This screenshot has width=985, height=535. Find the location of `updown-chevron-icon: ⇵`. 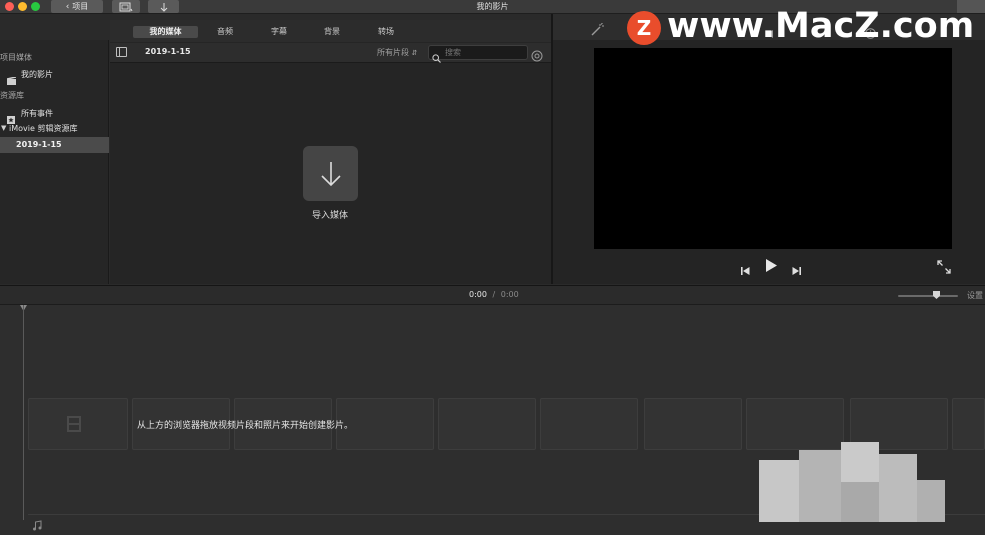

updown-chevron-icon: ⇵ is located at coordinates (414, 53).